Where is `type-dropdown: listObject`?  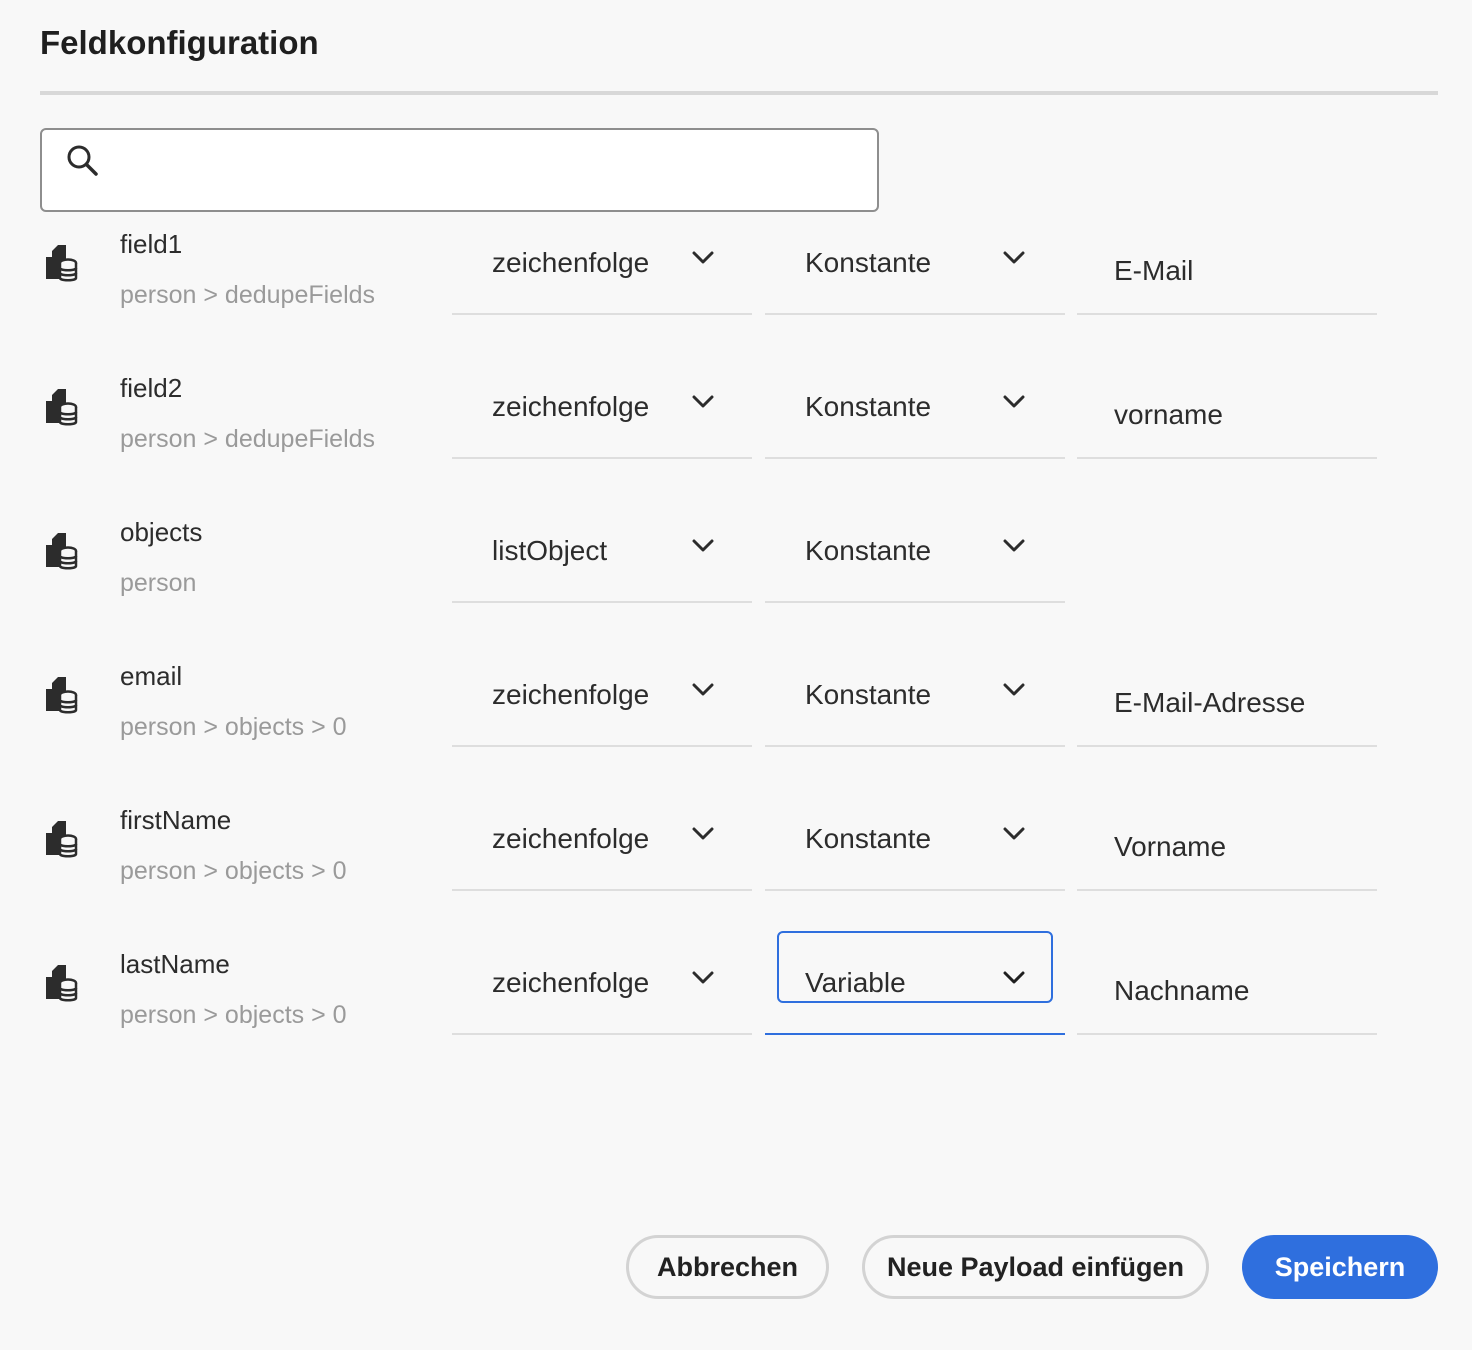
type-dropdown: listObject is located at coordinates (602, 560).